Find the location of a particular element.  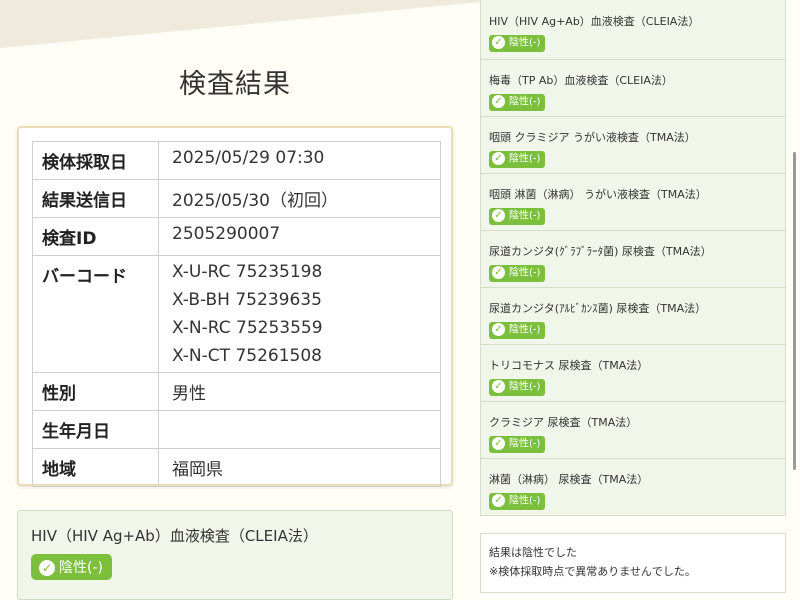

barcode-line: X-B-BH 75239635 is located at coordinates (247, 300).